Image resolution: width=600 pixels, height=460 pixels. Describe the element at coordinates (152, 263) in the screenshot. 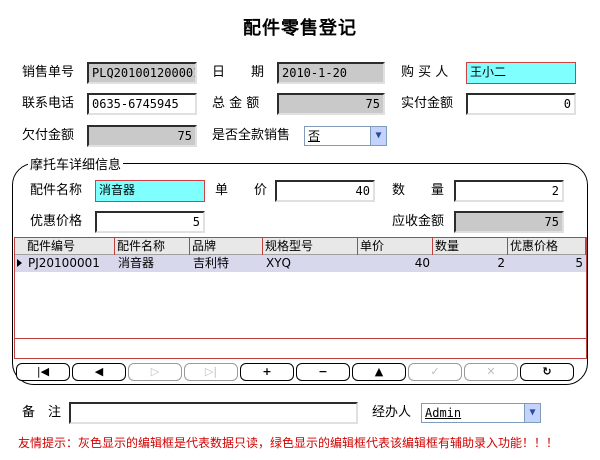

I see `cell-part-name: 消音器` at that location.